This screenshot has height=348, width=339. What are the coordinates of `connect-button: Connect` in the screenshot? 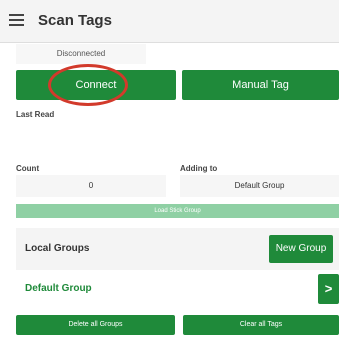 It's located at (96, 85).